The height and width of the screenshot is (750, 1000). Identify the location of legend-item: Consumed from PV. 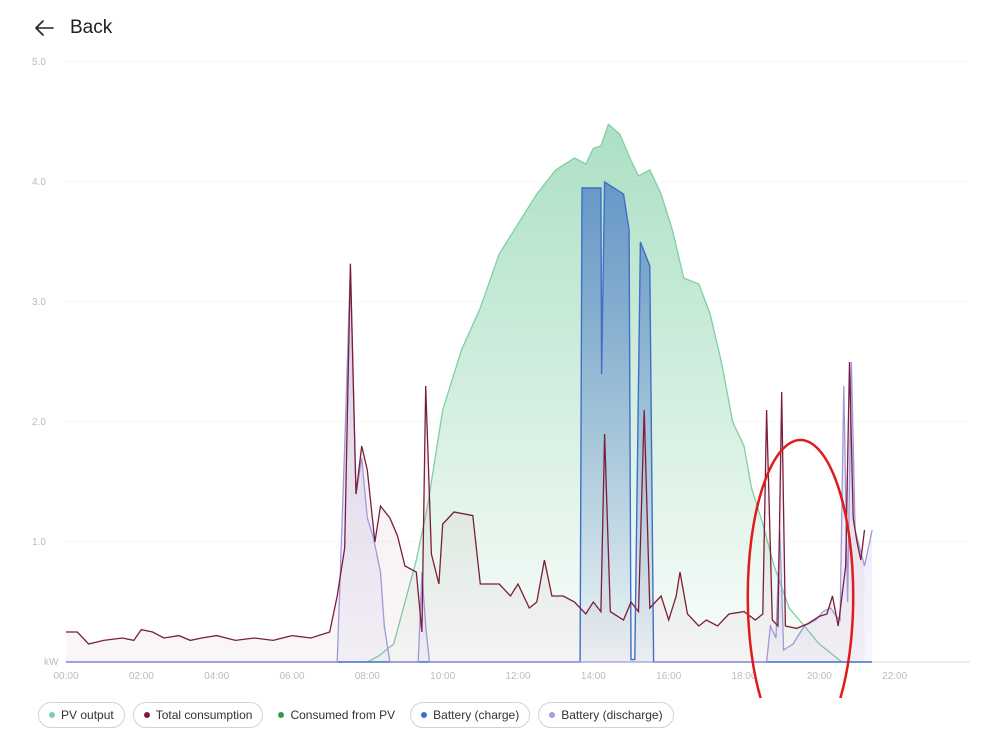
(337, 715).